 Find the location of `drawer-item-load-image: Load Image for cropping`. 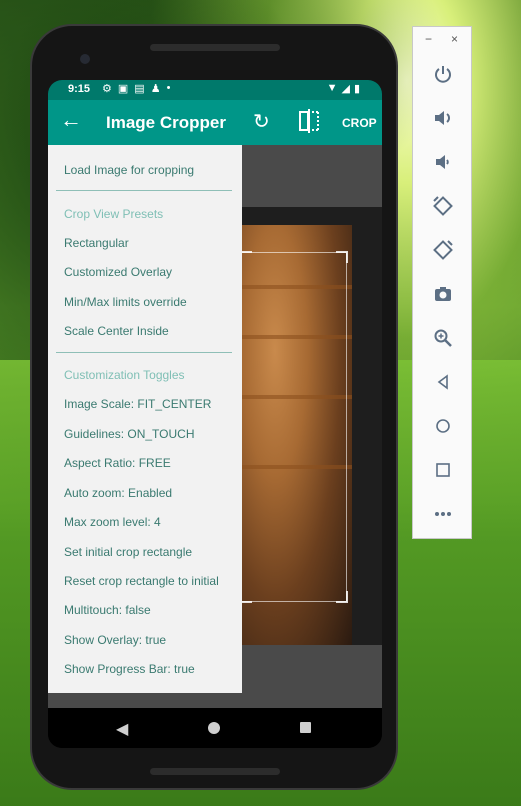

drawer-item-load-image: Load Image for cropping is located at coordinates (129, 170).